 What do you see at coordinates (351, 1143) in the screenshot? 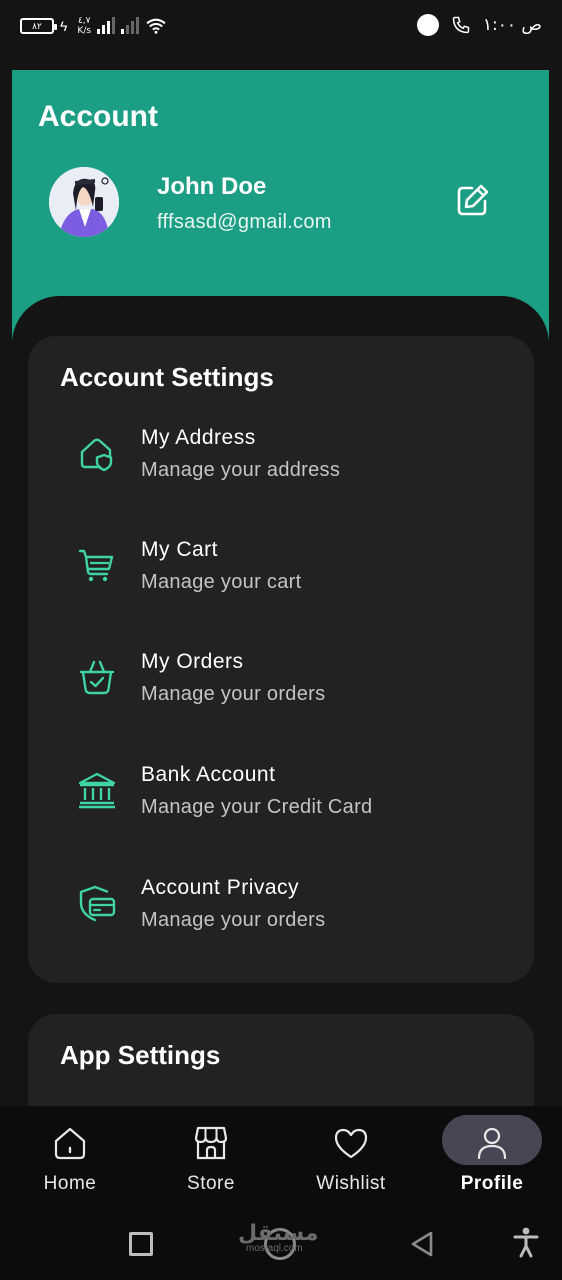
I see `heart-icon` at bounding box center [351, 1143].